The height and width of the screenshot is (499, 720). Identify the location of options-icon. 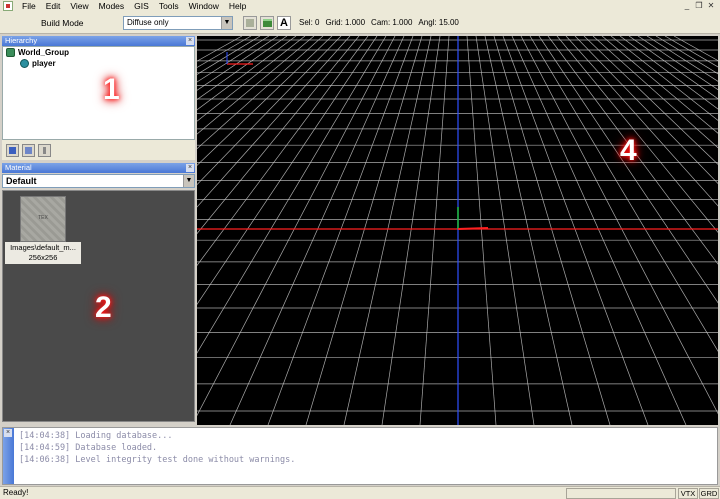
(44, 150).